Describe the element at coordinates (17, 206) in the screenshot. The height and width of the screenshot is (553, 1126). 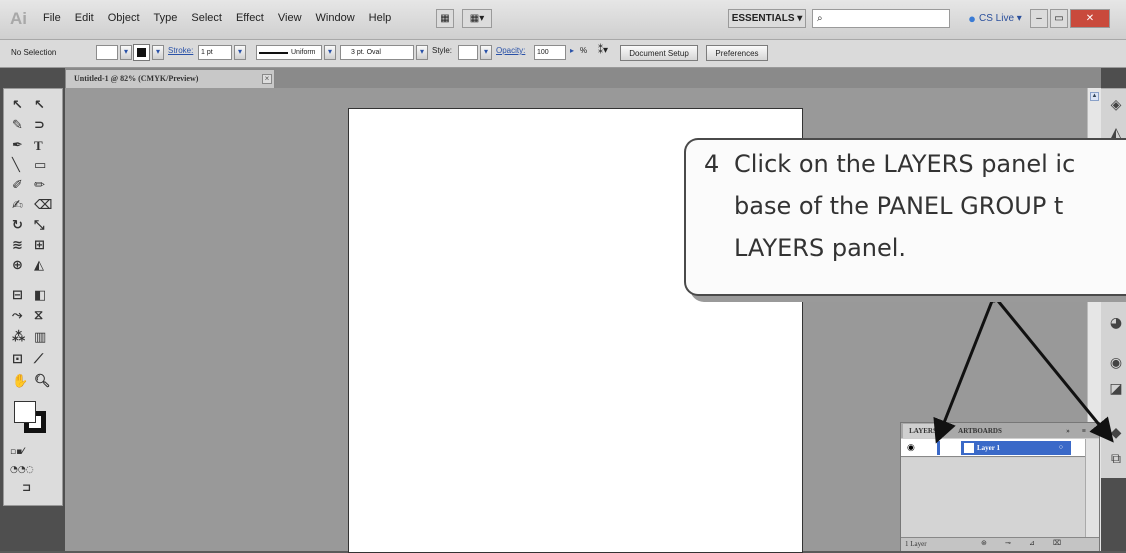
I see `blob-brush-tool-icon: ✍` at that location.